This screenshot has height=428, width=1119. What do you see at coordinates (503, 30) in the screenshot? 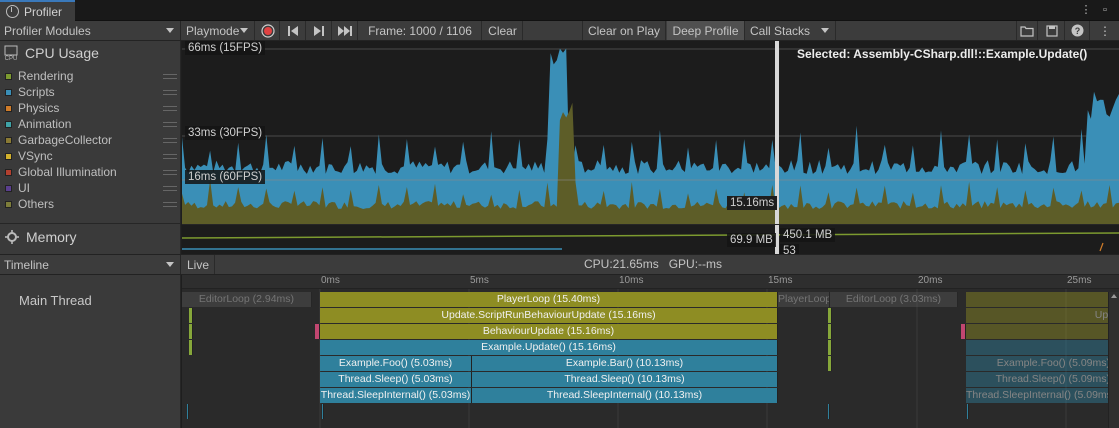
I see `clear-button: Clear` at bounding box center [503, 30].